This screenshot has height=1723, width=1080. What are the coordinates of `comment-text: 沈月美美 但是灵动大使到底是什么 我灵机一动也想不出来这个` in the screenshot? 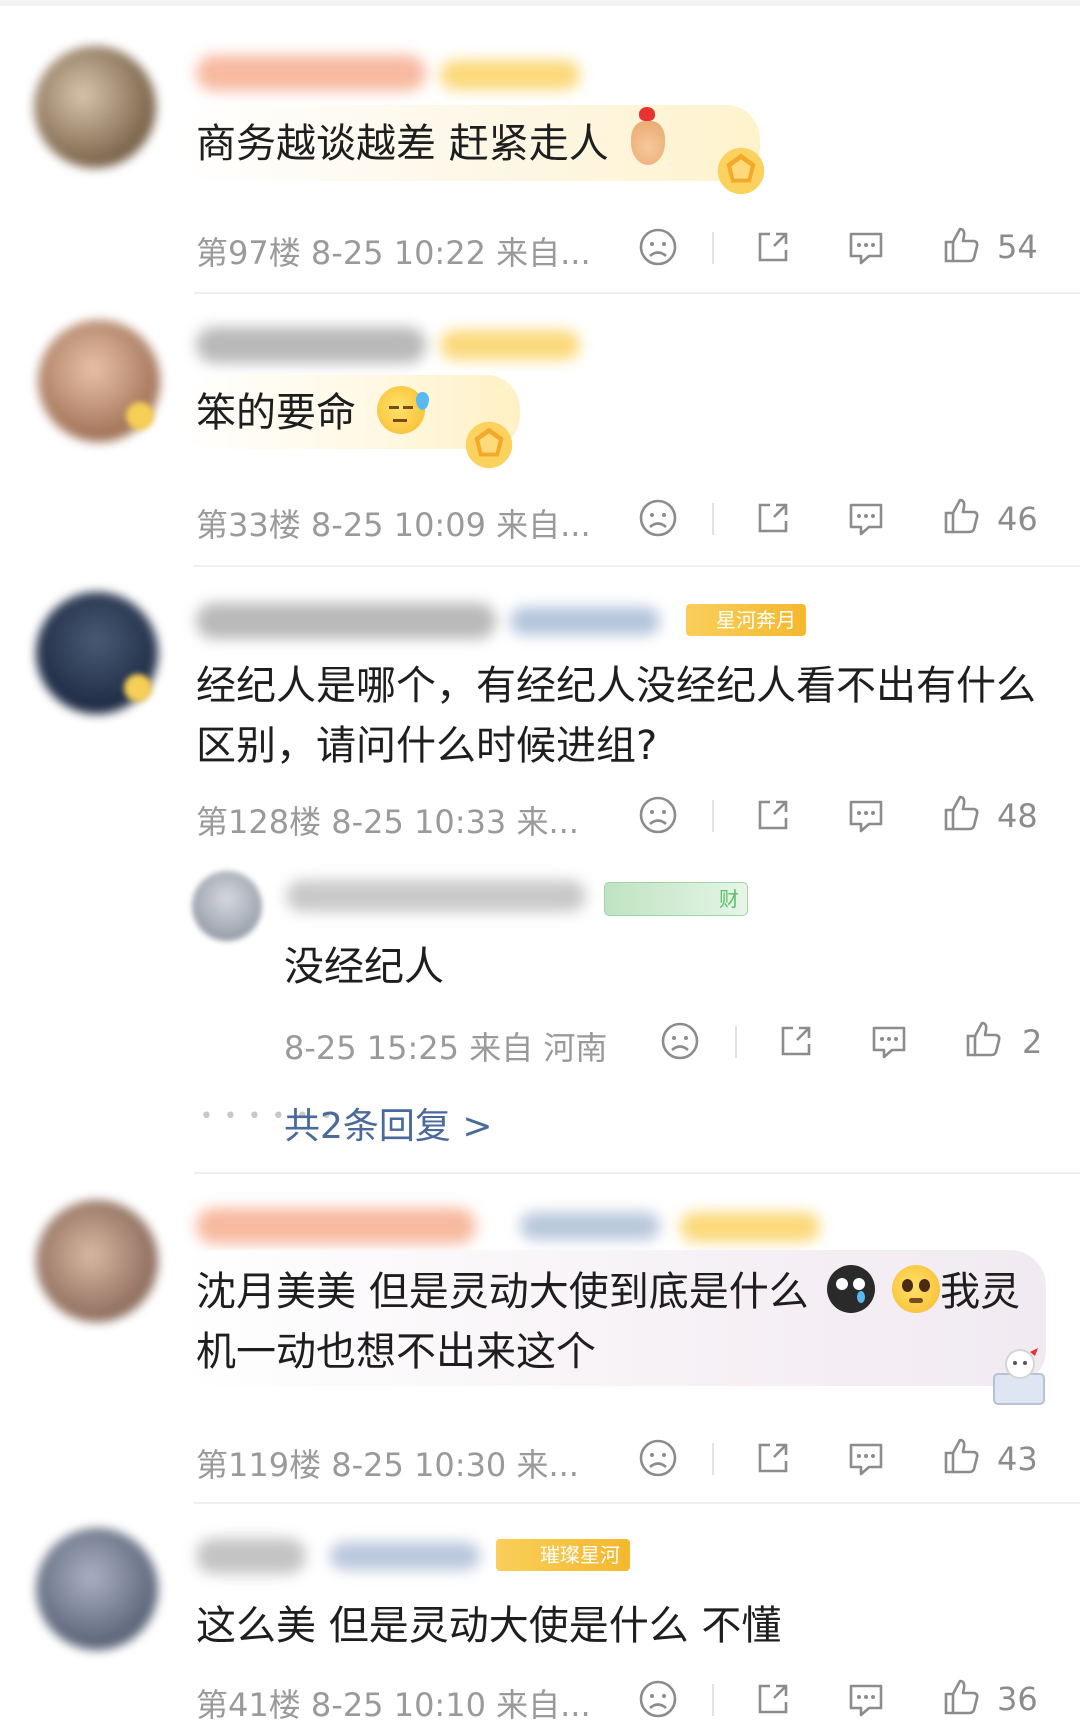 It's located at (626, 1322).